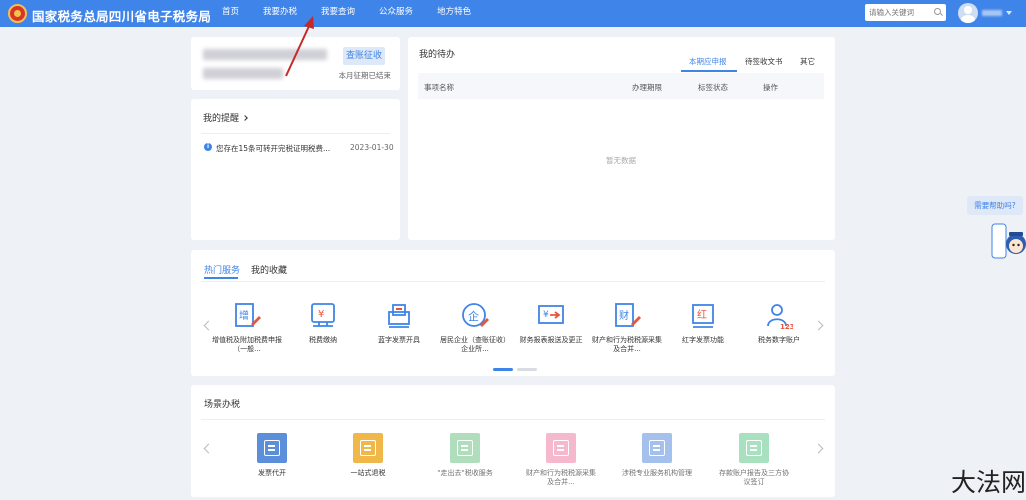 The width and height of the screenshot is (1026, 500). Describe the element at coordinates (122, 16) in the screenshot. I see `site-title: 国家税务总局四川省电子税务局` at that location.